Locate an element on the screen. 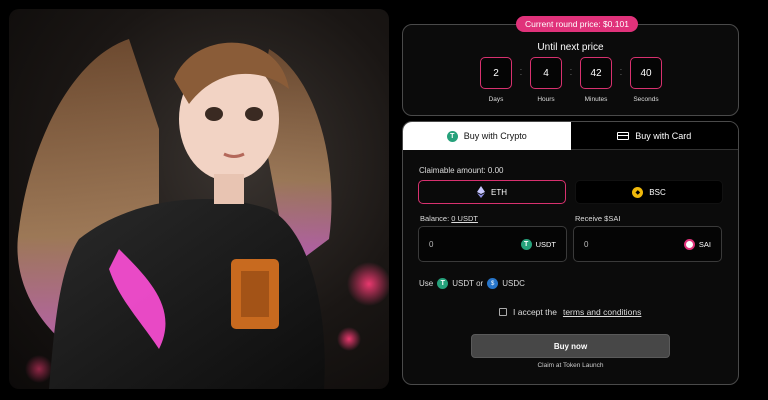 Image resolution: width=768 pixels, height=400 pixels. tab-label: Buy with Crypto is located at coordinates (495, 136).